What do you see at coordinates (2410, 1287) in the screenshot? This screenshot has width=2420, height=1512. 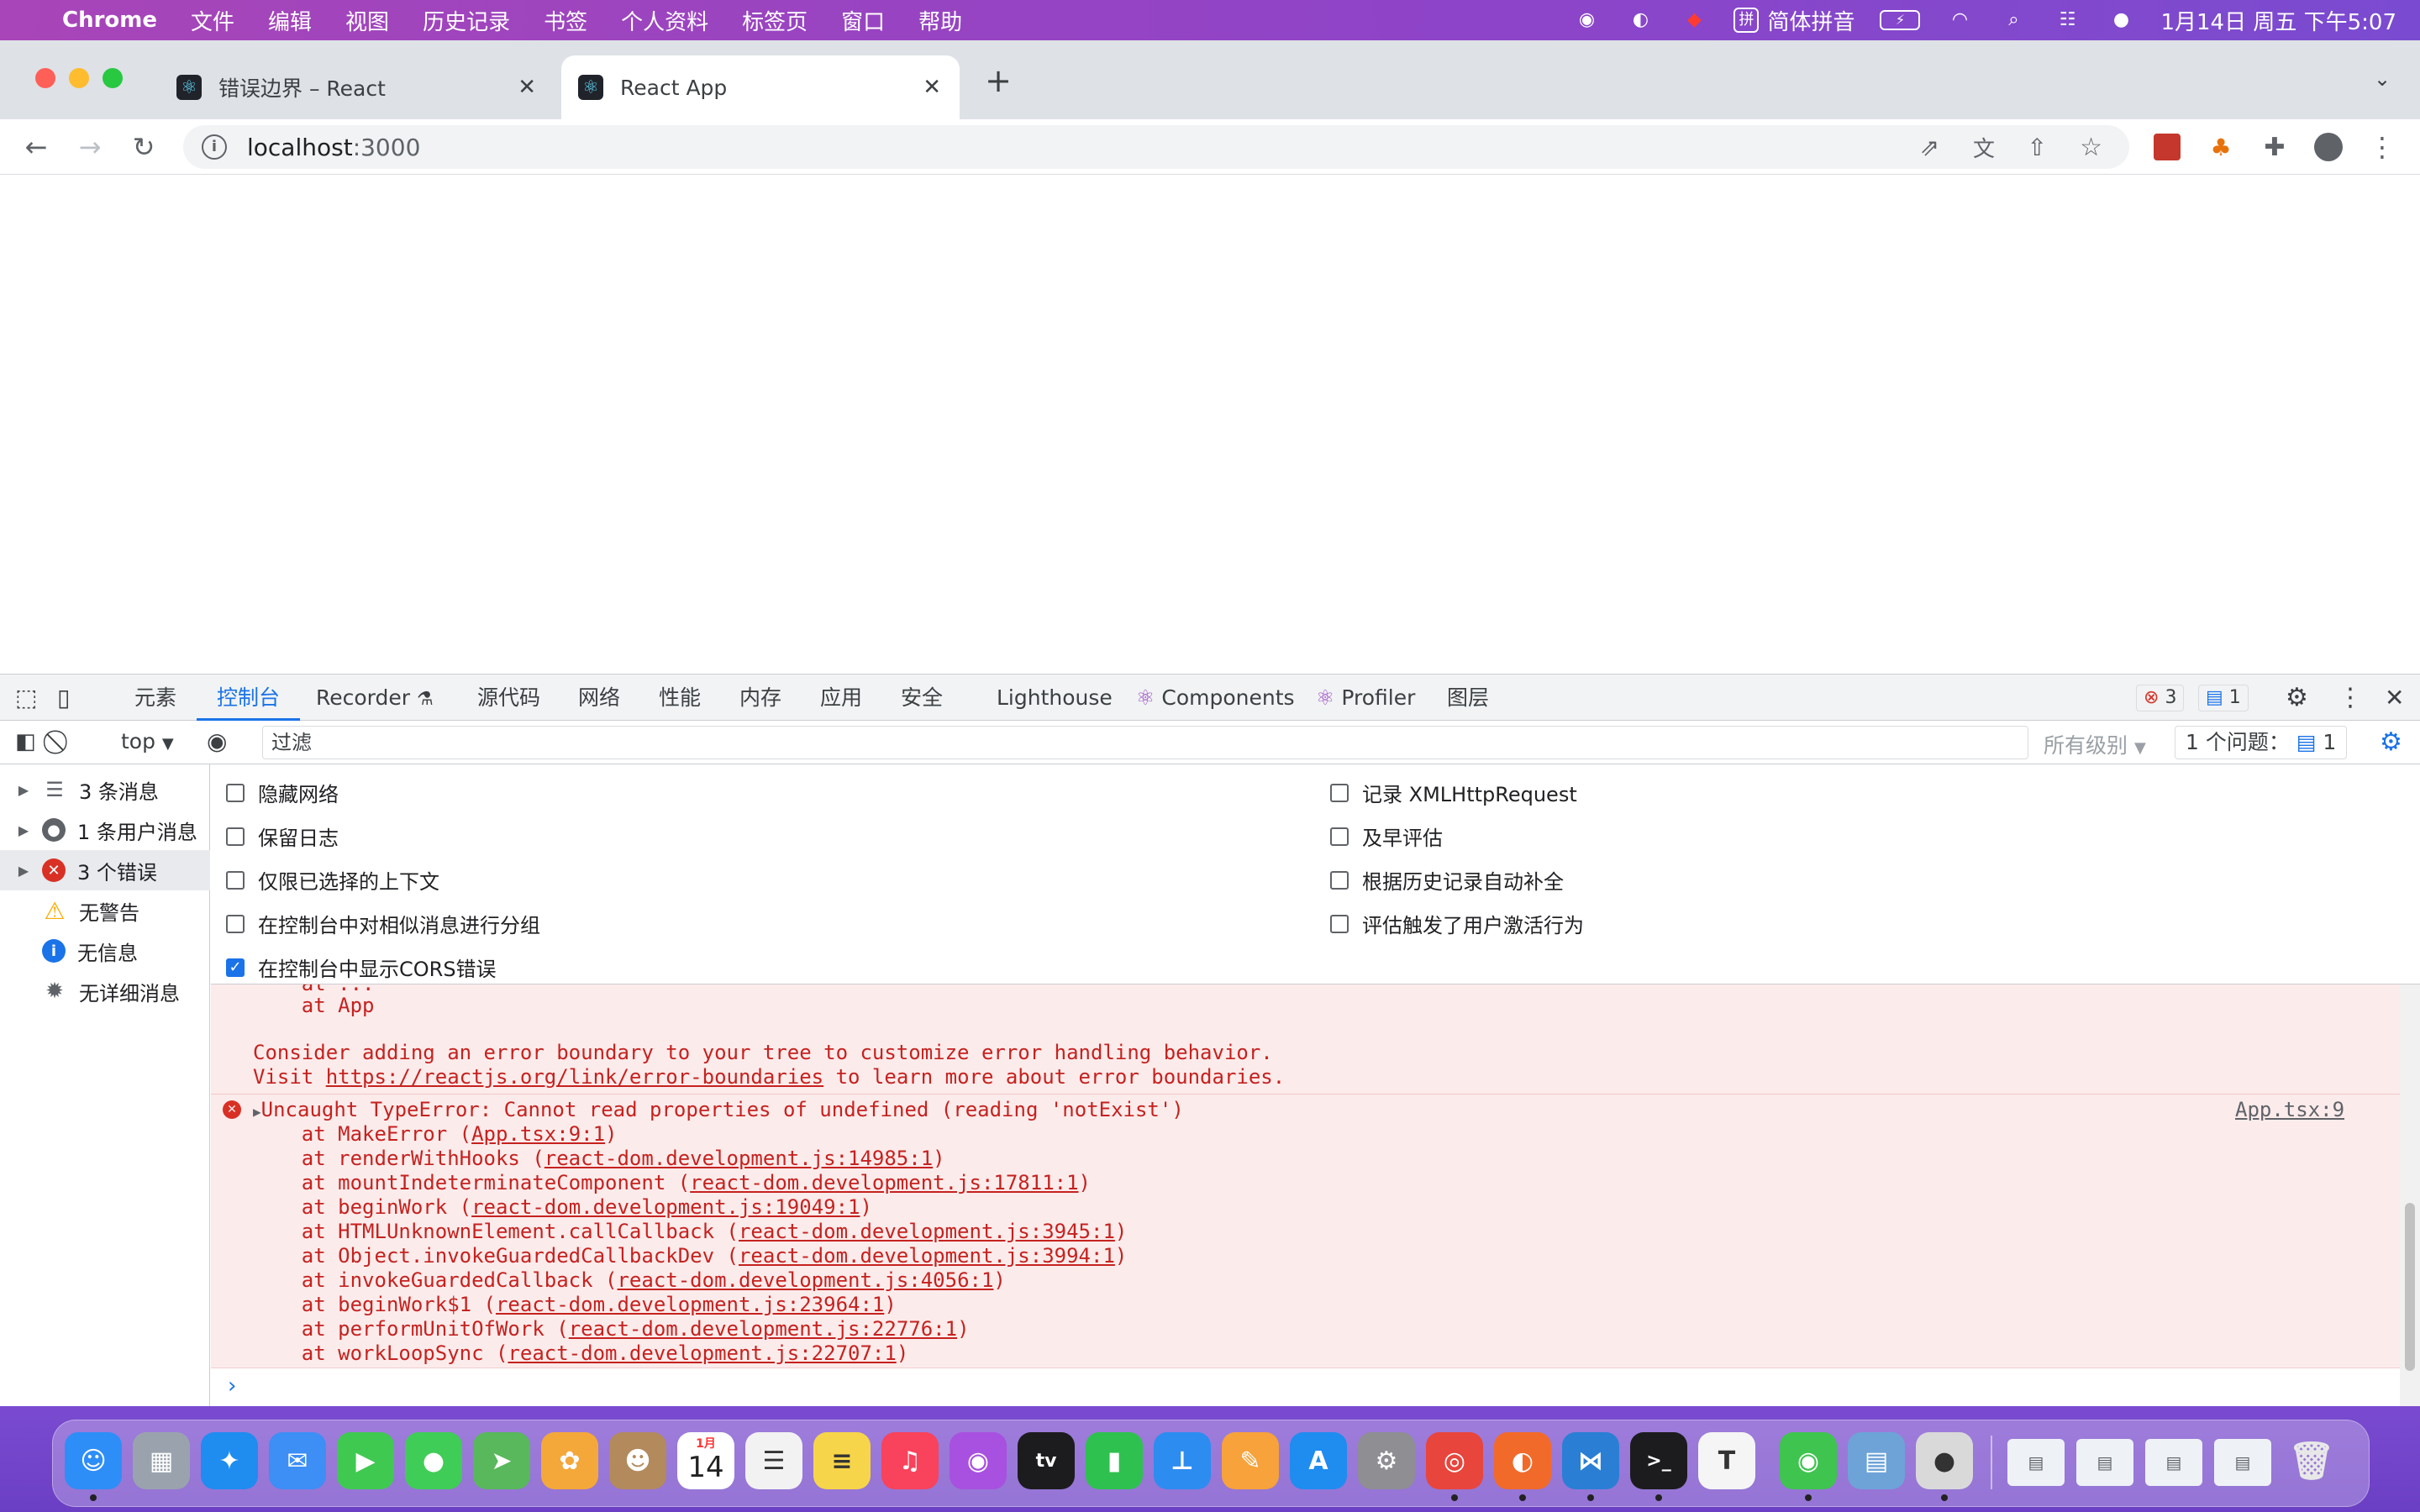 I see `scrollbar-thumb` at bounding box center [2410, 1287].